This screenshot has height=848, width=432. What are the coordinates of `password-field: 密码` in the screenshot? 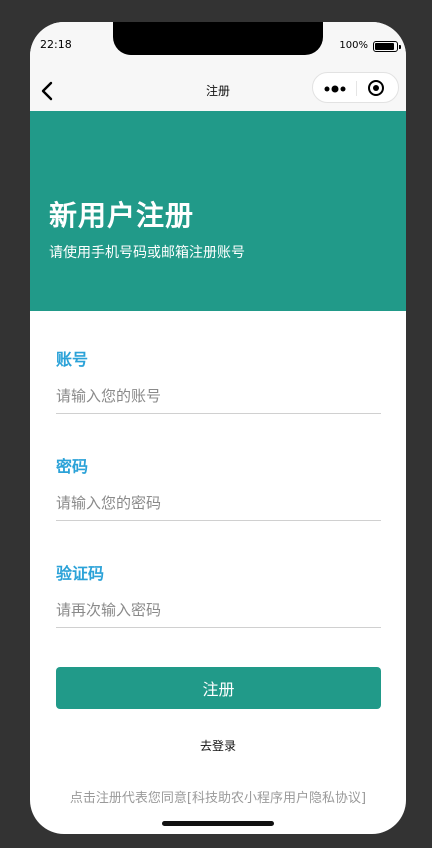 It's located at (218, 493).